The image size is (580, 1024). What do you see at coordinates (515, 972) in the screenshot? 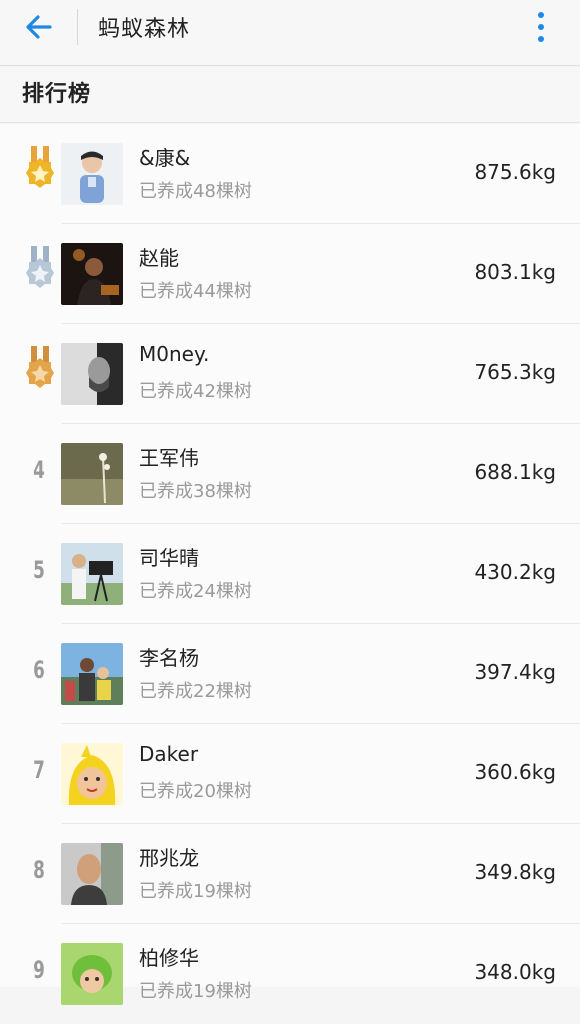
I see `energy-weight: 348.0kg` at bounding box center [515, 972].